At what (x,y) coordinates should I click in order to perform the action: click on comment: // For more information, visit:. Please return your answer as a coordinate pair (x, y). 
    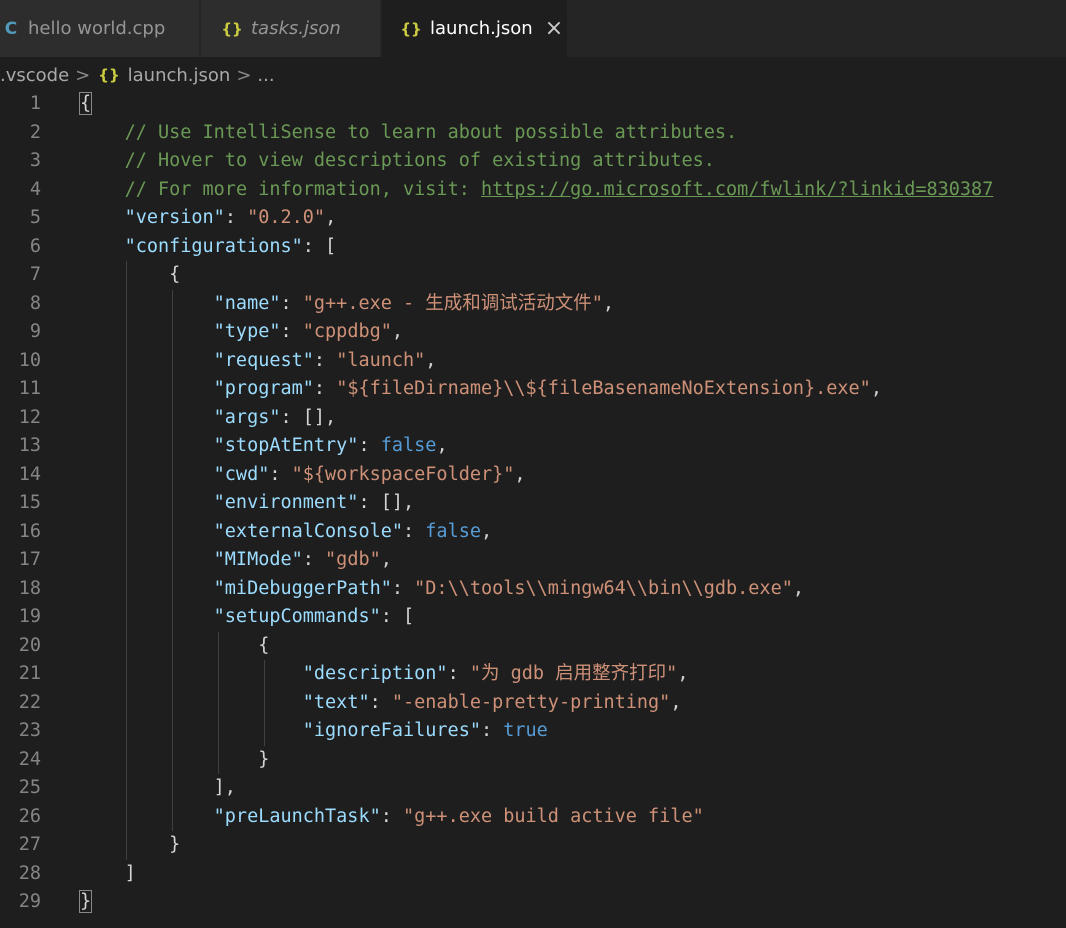
    Looking at the image, I should click on (302, 189).